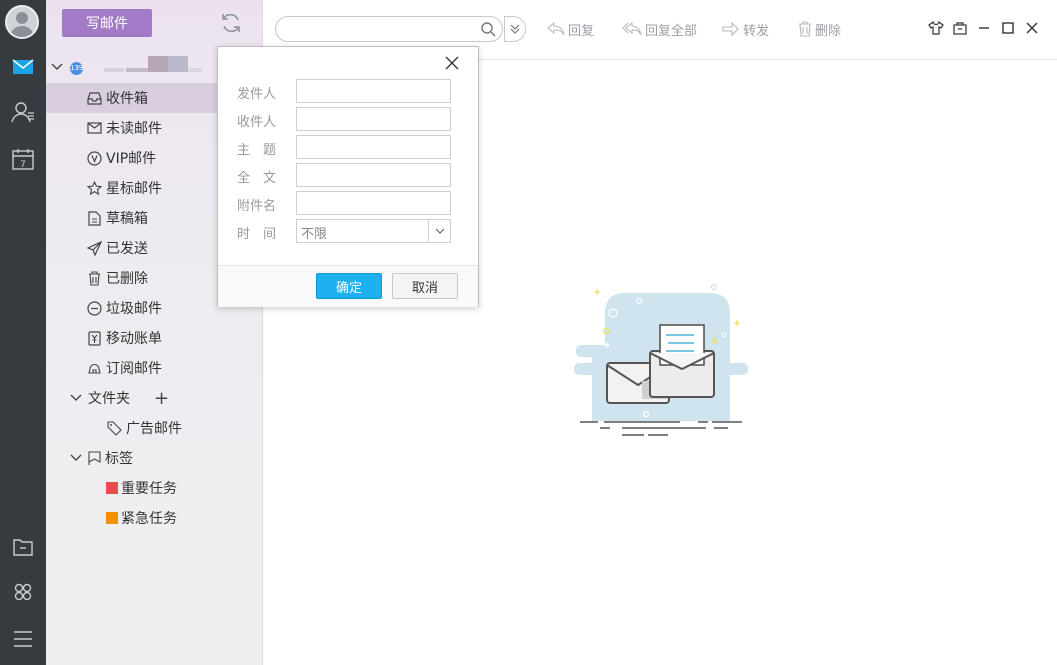 This screenshot has height=665, width=1057. What do you see at coordinates (23, 332) in the screenshot?
I see `app-rail: 7` at bounding box center [23, 332].